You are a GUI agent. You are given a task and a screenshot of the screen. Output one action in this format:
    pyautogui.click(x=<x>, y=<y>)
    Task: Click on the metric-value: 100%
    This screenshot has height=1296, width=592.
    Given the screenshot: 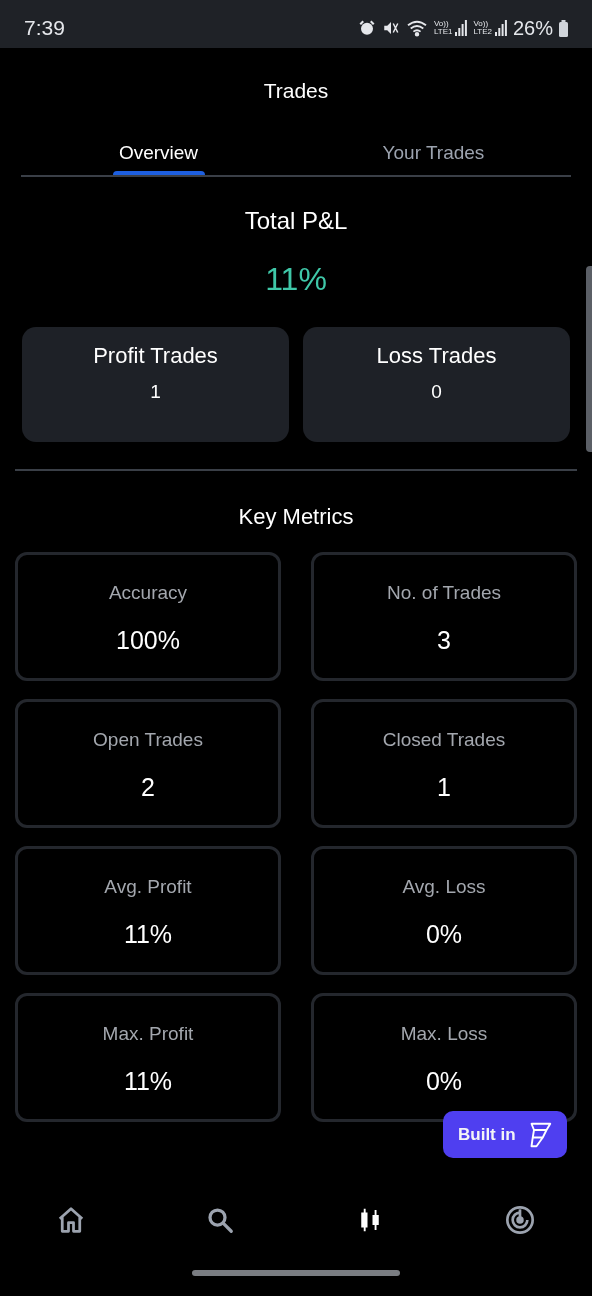 What is the action you would take?
    pyautogui.click(x=148, y=640)
    